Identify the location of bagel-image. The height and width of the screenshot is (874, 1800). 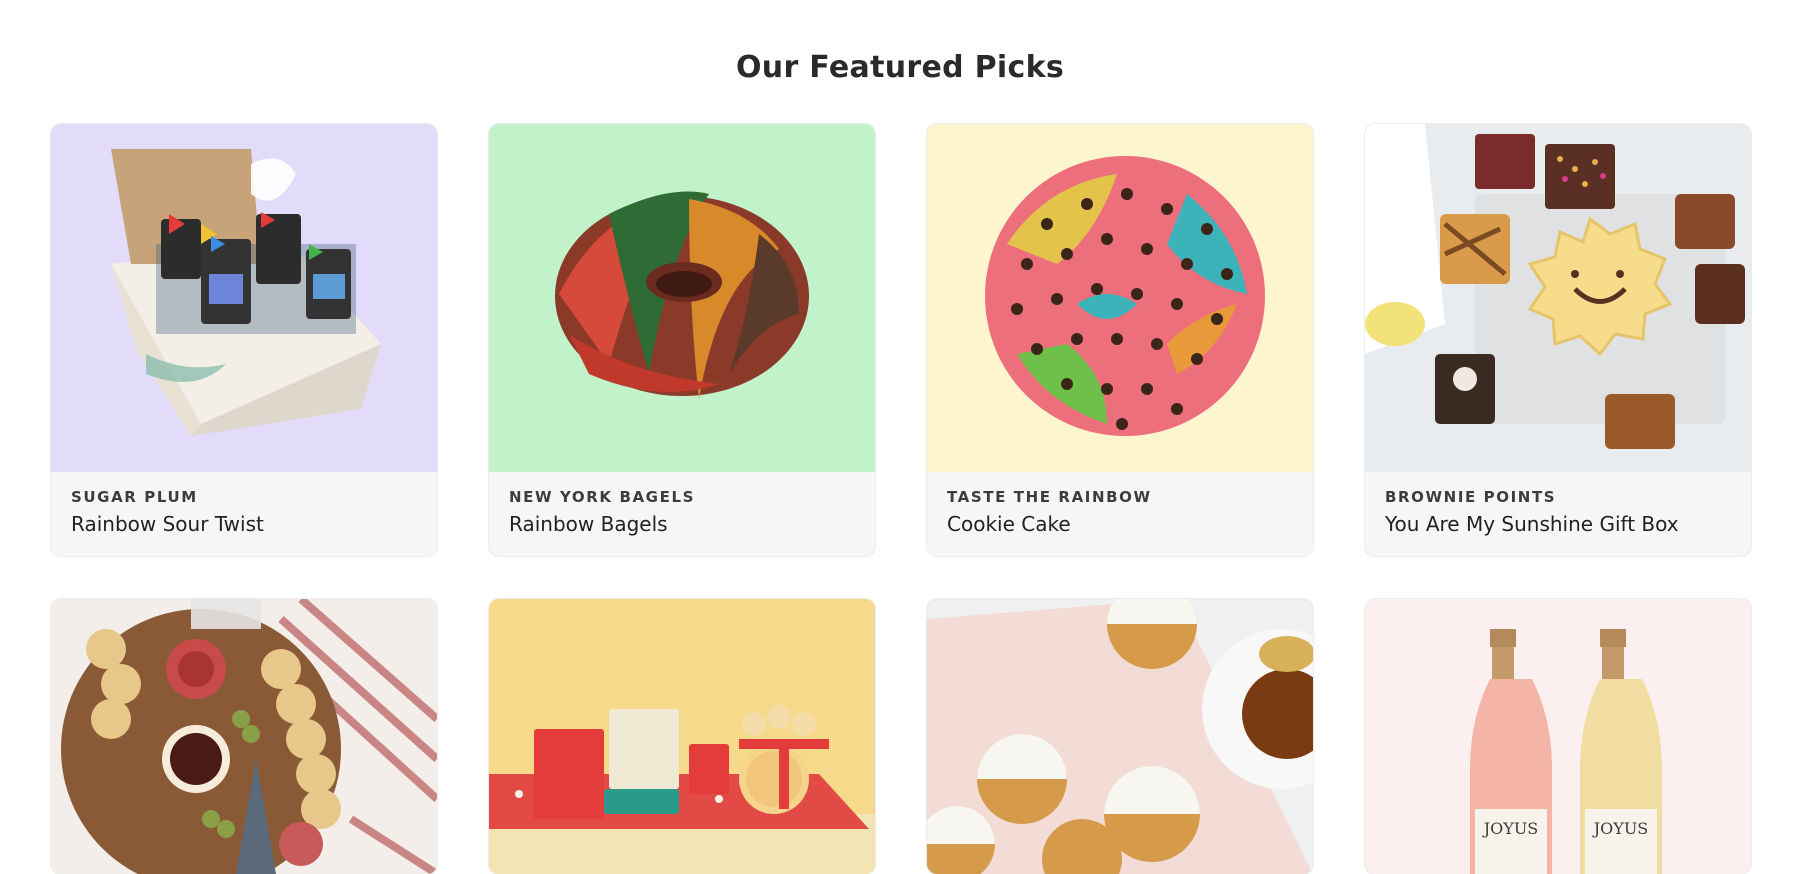
(682, 295).